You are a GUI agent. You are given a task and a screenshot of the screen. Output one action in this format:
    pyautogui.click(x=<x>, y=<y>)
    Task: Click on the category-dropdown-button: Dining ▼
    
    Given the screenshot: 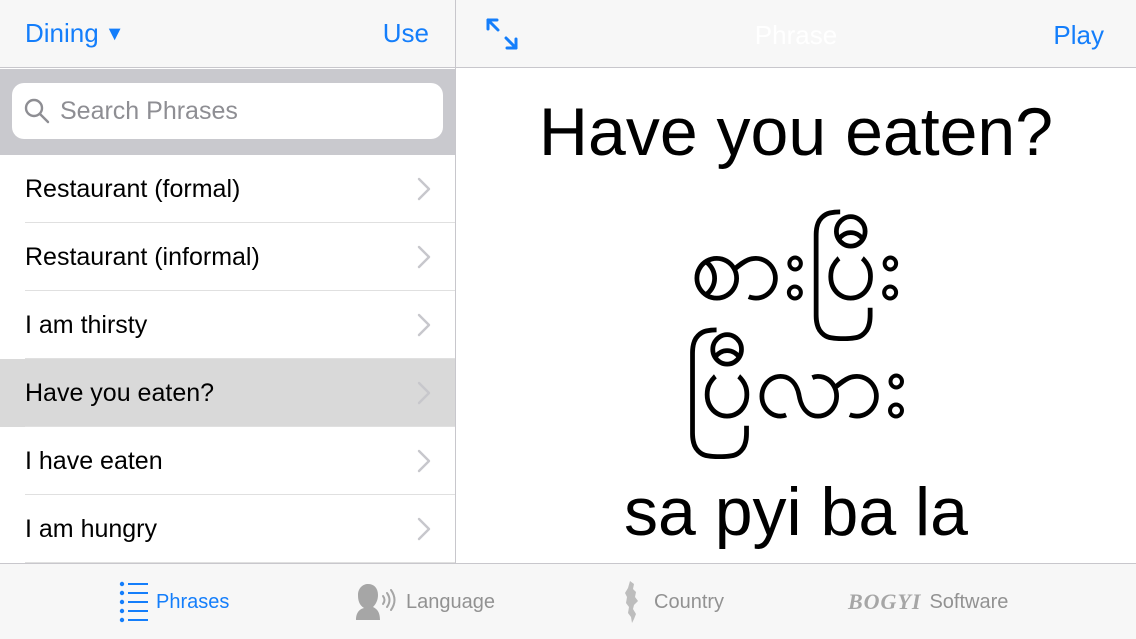 What is the action you would take?
    pyautogui.click(x=75, y=33)
    